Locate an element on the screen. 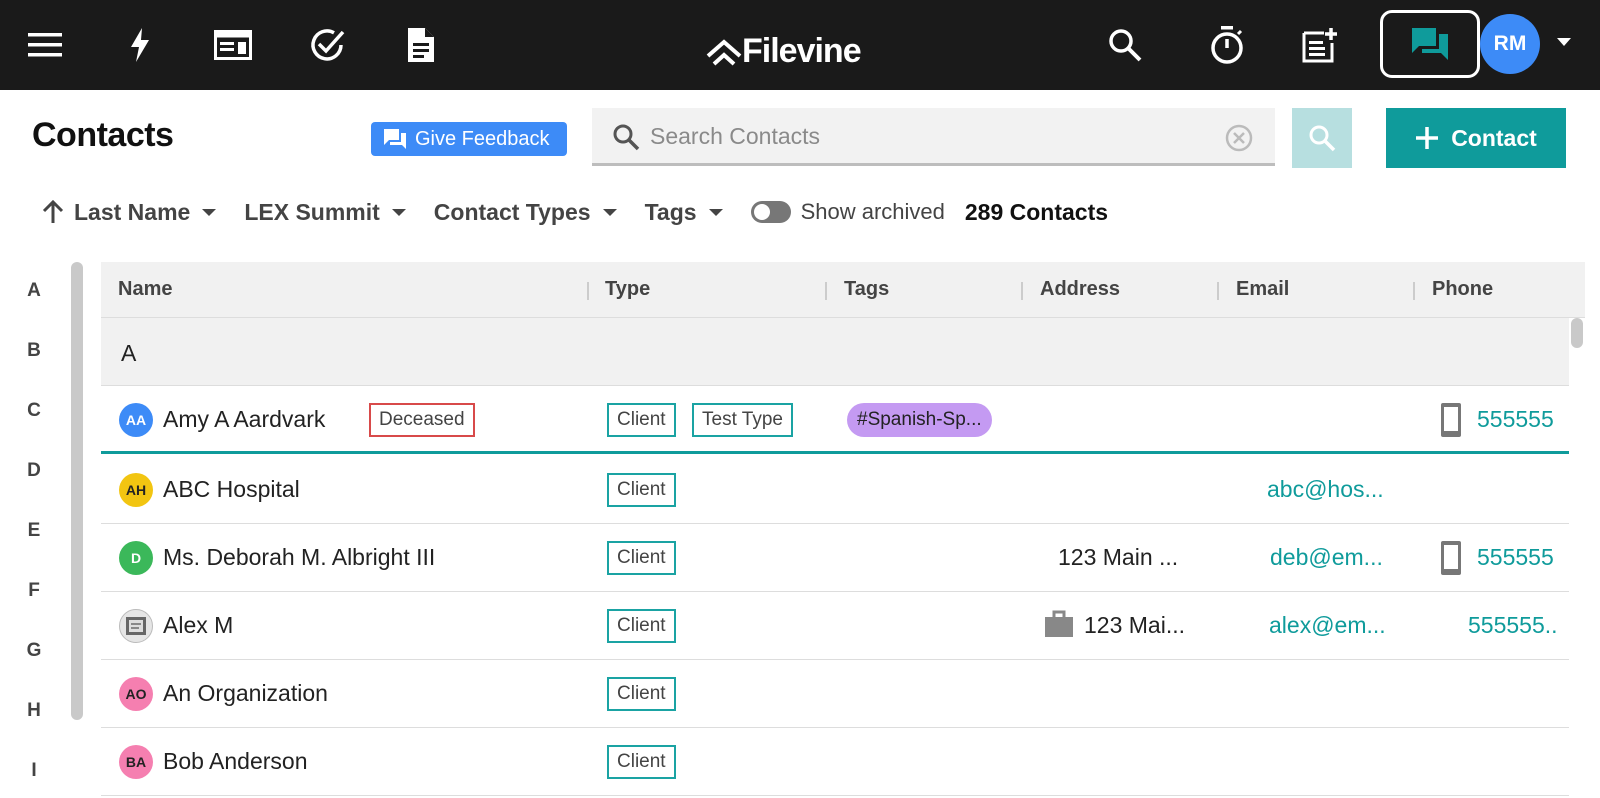 Image resolution: width=1600 pixels, height=798 pixels. avatar: AA is located at coordinates (136, 420).